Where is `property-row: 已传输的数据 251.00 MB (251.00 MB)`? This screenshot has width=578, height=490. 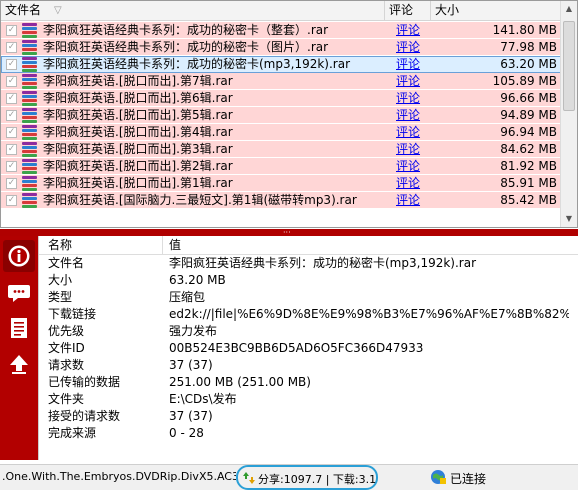
property-row: 已传输的数据 251.00 MB (251.00 MB) is located at coordinates (308, 382).